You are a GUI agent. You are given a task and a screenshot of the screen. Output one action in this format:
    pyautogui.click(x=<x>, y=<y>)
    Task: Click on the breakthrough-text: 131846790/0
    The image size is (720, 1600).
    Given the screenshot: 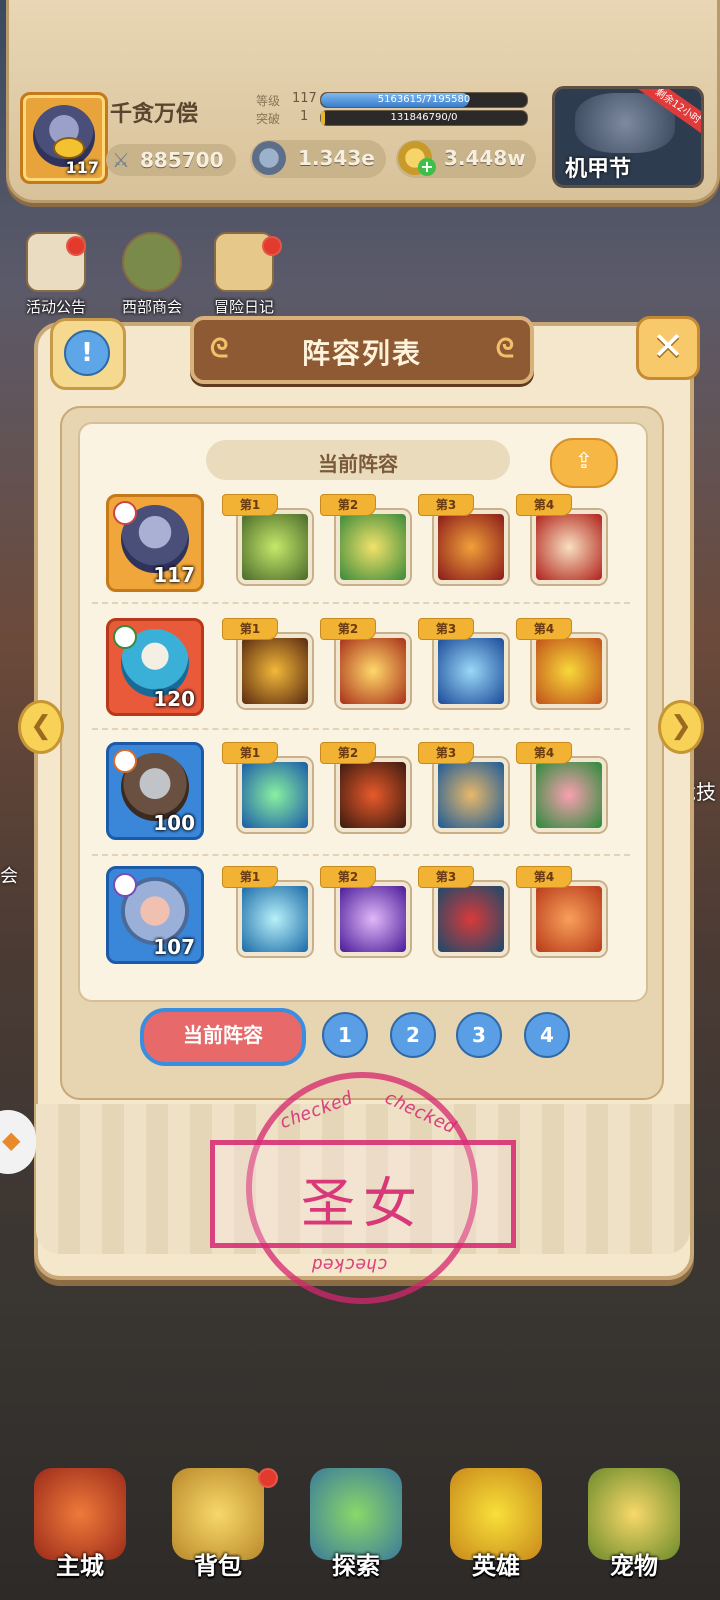 What is the action you would take?
    pyautogui.click(x=424, y=117)
    